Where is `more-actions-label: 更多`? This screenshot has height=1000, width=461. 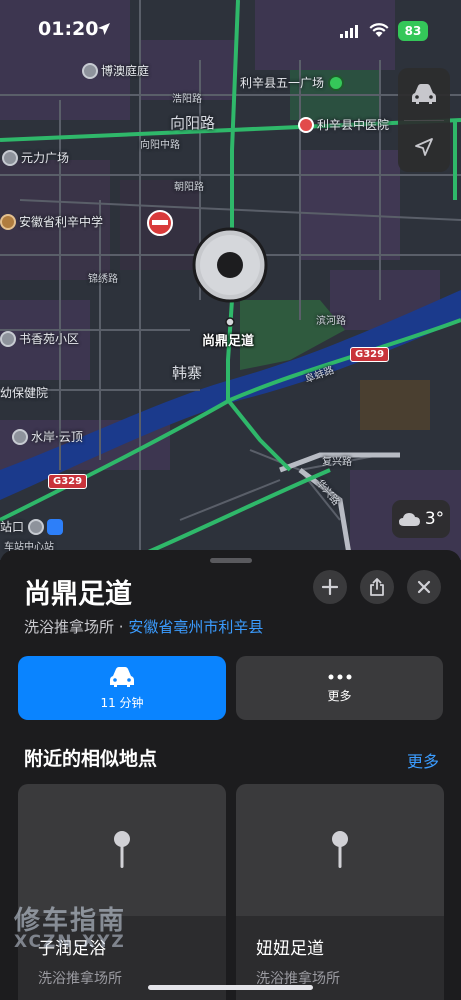 more-actions-label: 更多 is located at coordinates (339, 695).